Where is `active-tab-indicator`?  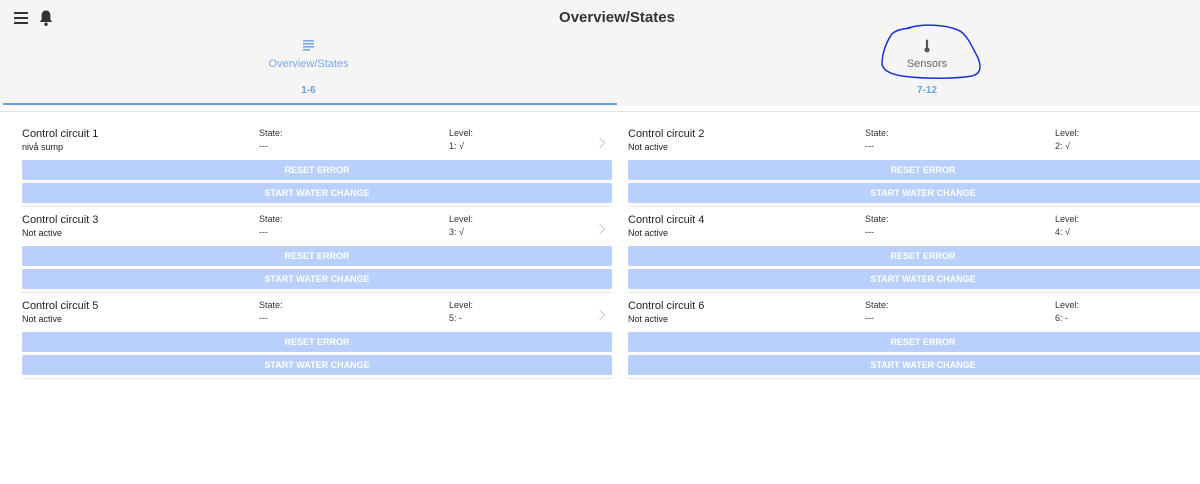 active-tab-indicator is located at coordinates (310, 104).